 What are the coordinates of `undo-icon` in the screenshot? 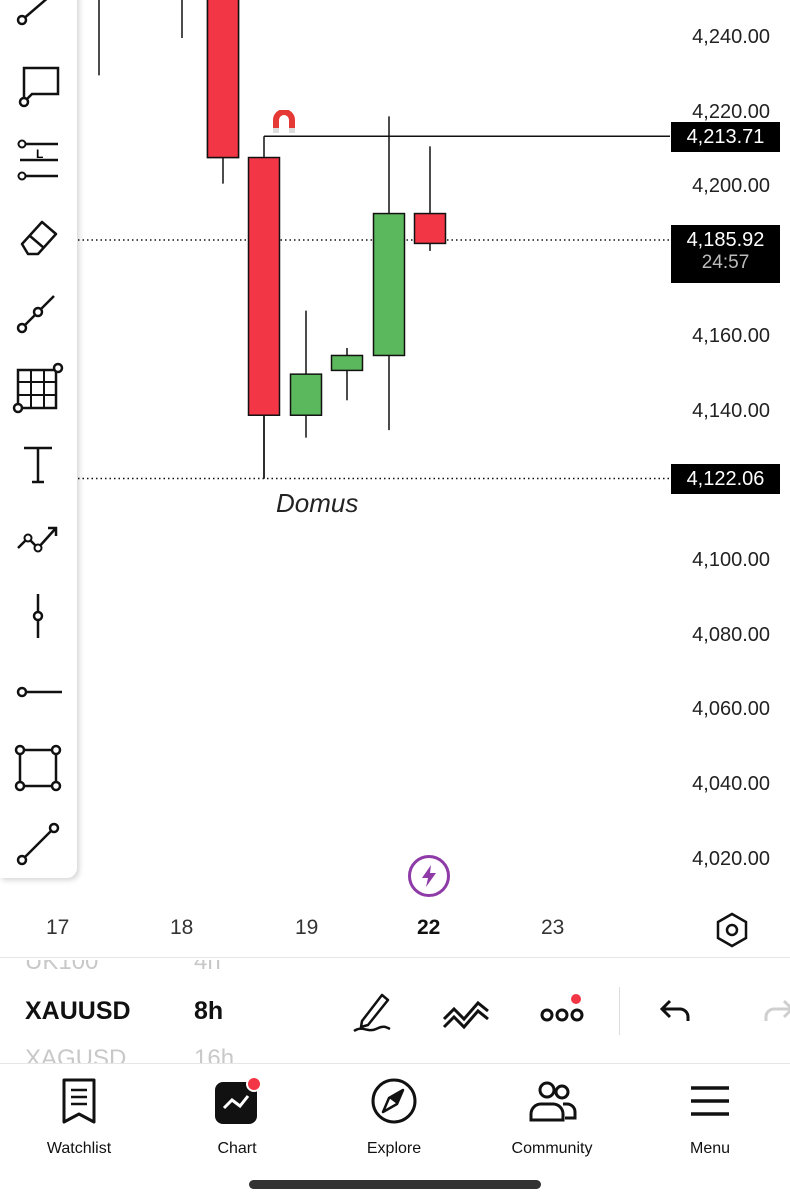 It's located at (676, 1011).